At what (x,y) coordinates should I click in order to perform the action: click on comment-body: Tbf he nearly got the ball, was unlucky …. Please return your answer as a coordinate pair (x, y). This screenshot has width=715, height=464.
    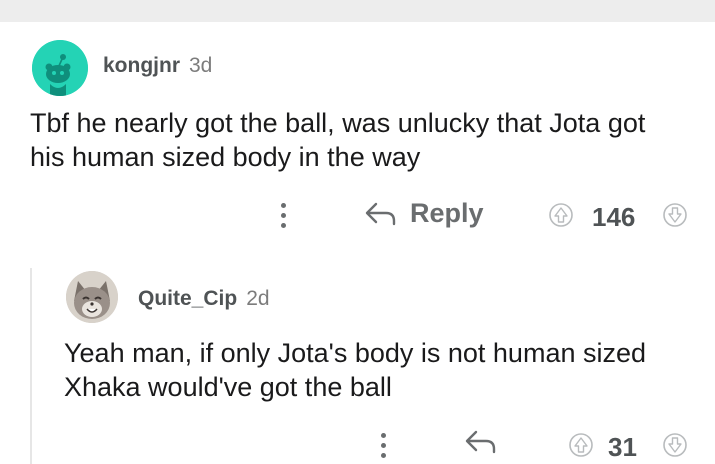
    Looking at the image, I should click on (338, 140).